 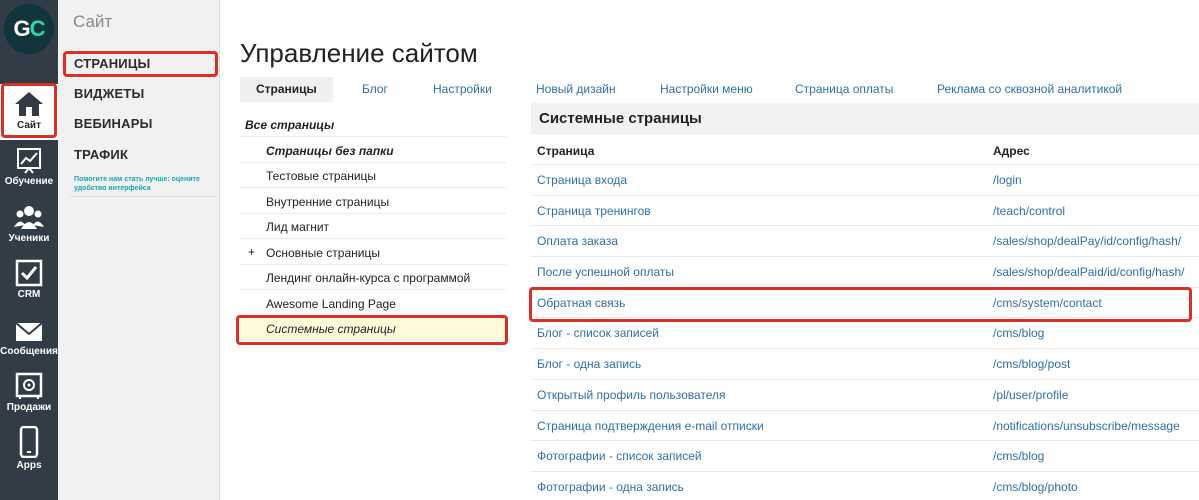 I want to click on folder-item: Лендинг онлайн-курса с программой, so click(x=373, y=277).